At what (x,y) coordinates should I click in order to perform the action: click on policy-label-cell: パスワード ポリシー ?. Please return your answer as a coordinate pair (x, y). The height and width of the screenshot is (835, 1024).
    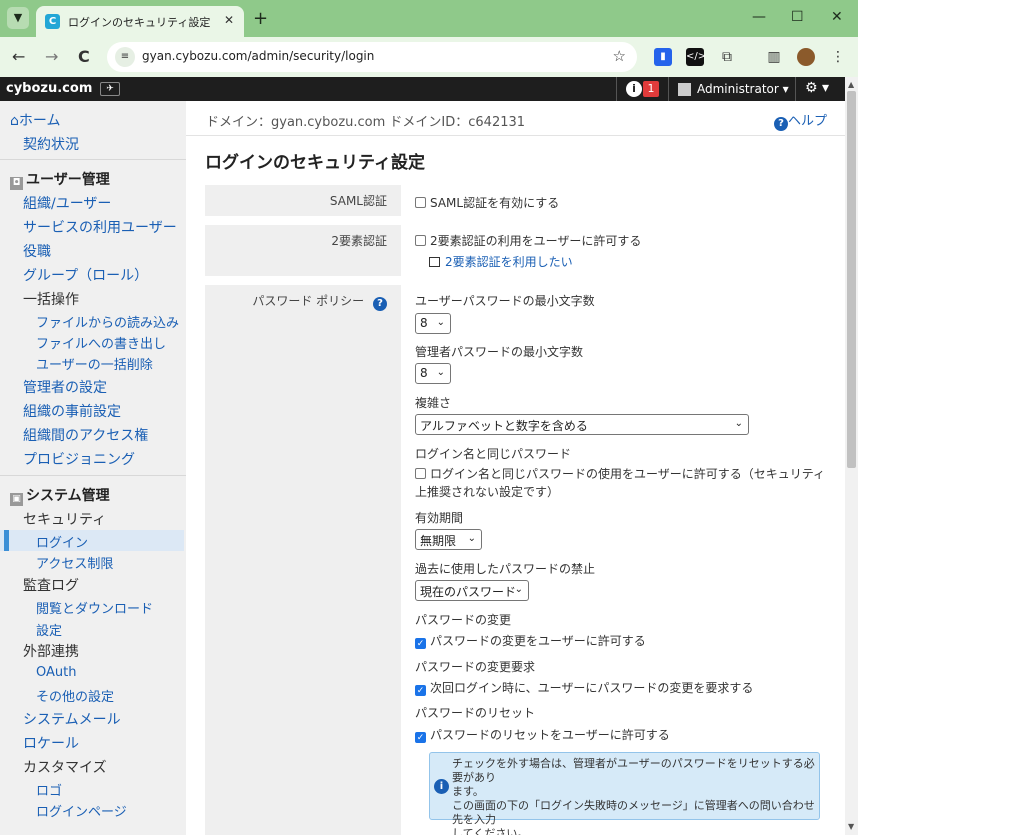
    Looking at the image, I should click on (303, 560).